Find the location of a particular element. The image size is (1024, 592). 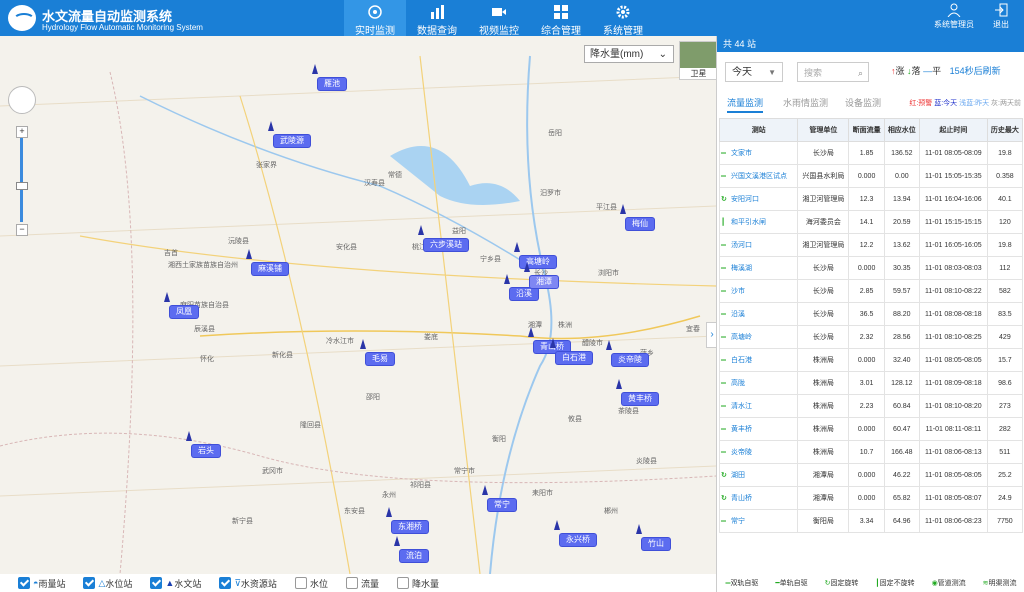

layer-waterres: ⊽ 水资源站 is located at coordinates (248, 583).